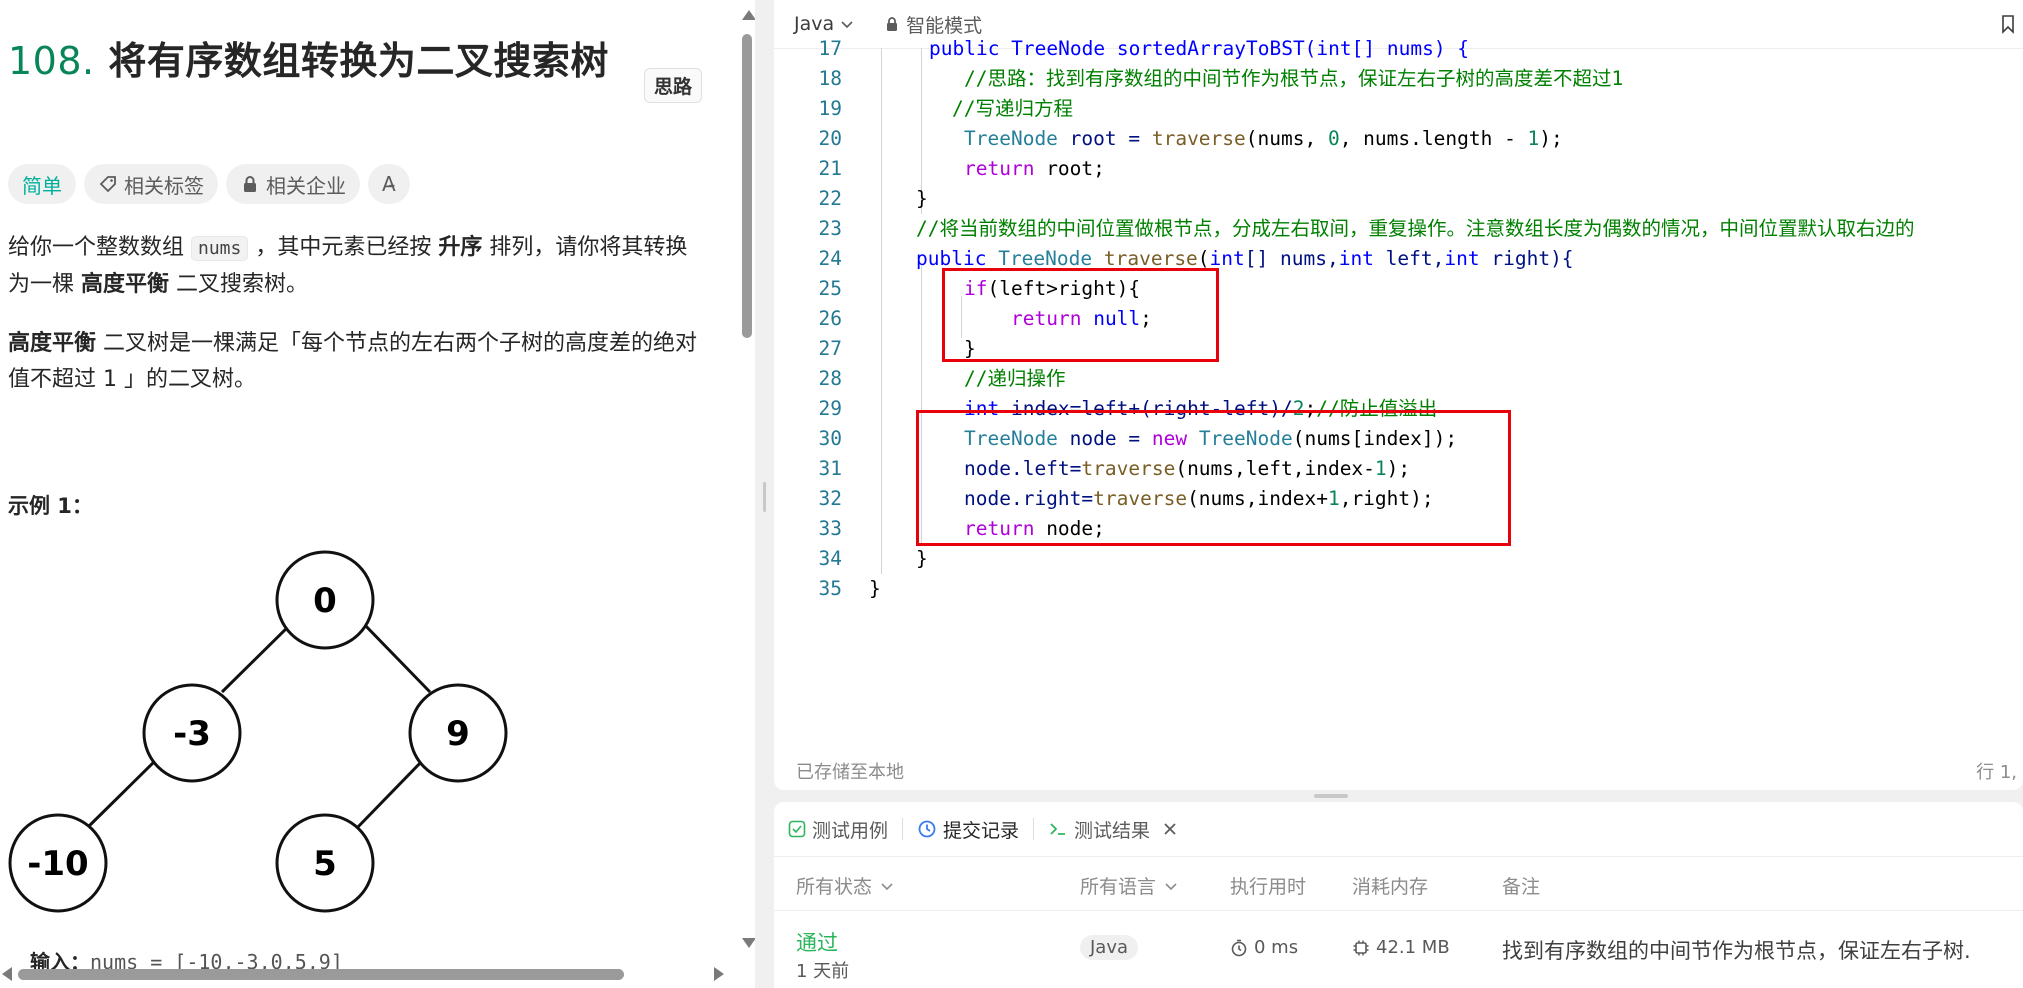  What do you see at coordinates (1398, 559) in the screenshot?
I see `code-line: 34}` at bounding box center [1398, 559].